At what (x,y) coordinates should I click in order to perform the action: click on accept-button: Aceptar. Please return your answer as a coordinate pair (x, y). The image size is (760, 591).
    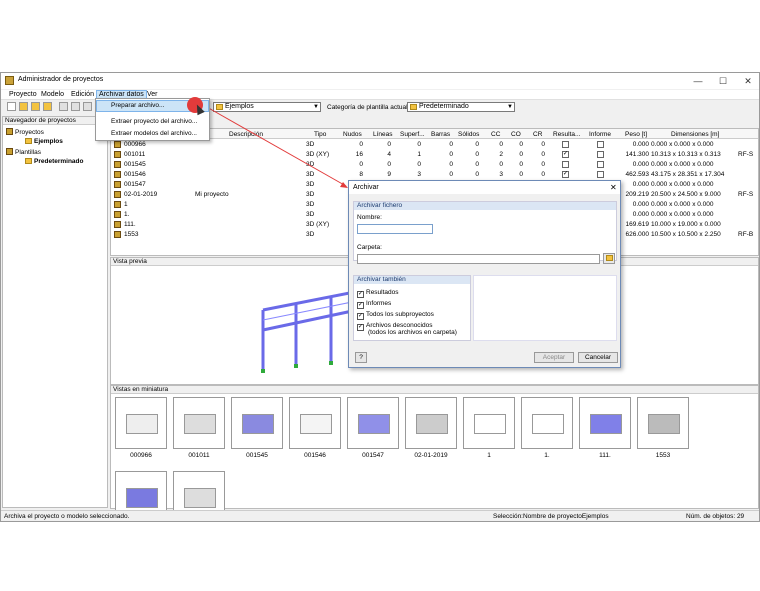
    Looking at the image, I should click on (554, 357).